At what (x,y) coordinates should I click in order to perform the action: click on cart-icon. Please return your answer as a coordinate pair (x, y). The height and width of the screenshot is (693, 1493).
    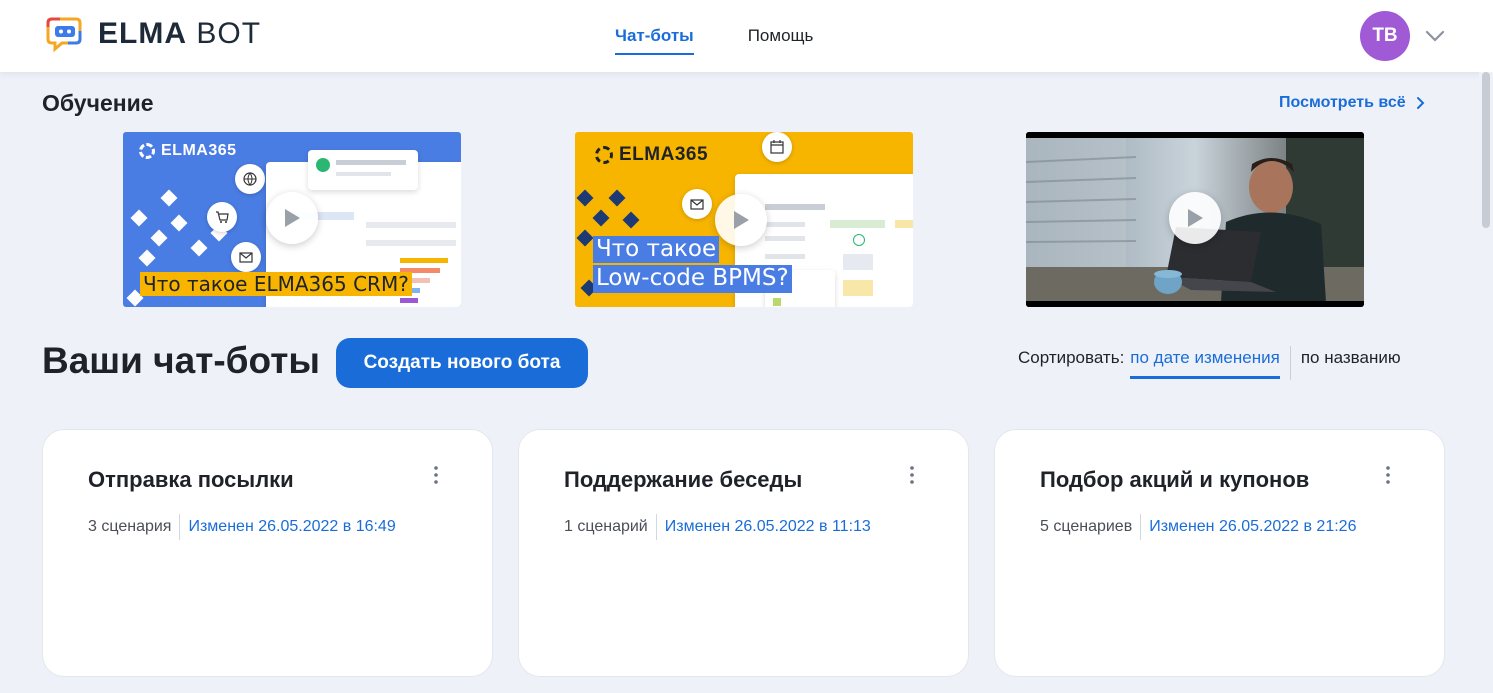
    Looking at the image, I should click on (222, 217).